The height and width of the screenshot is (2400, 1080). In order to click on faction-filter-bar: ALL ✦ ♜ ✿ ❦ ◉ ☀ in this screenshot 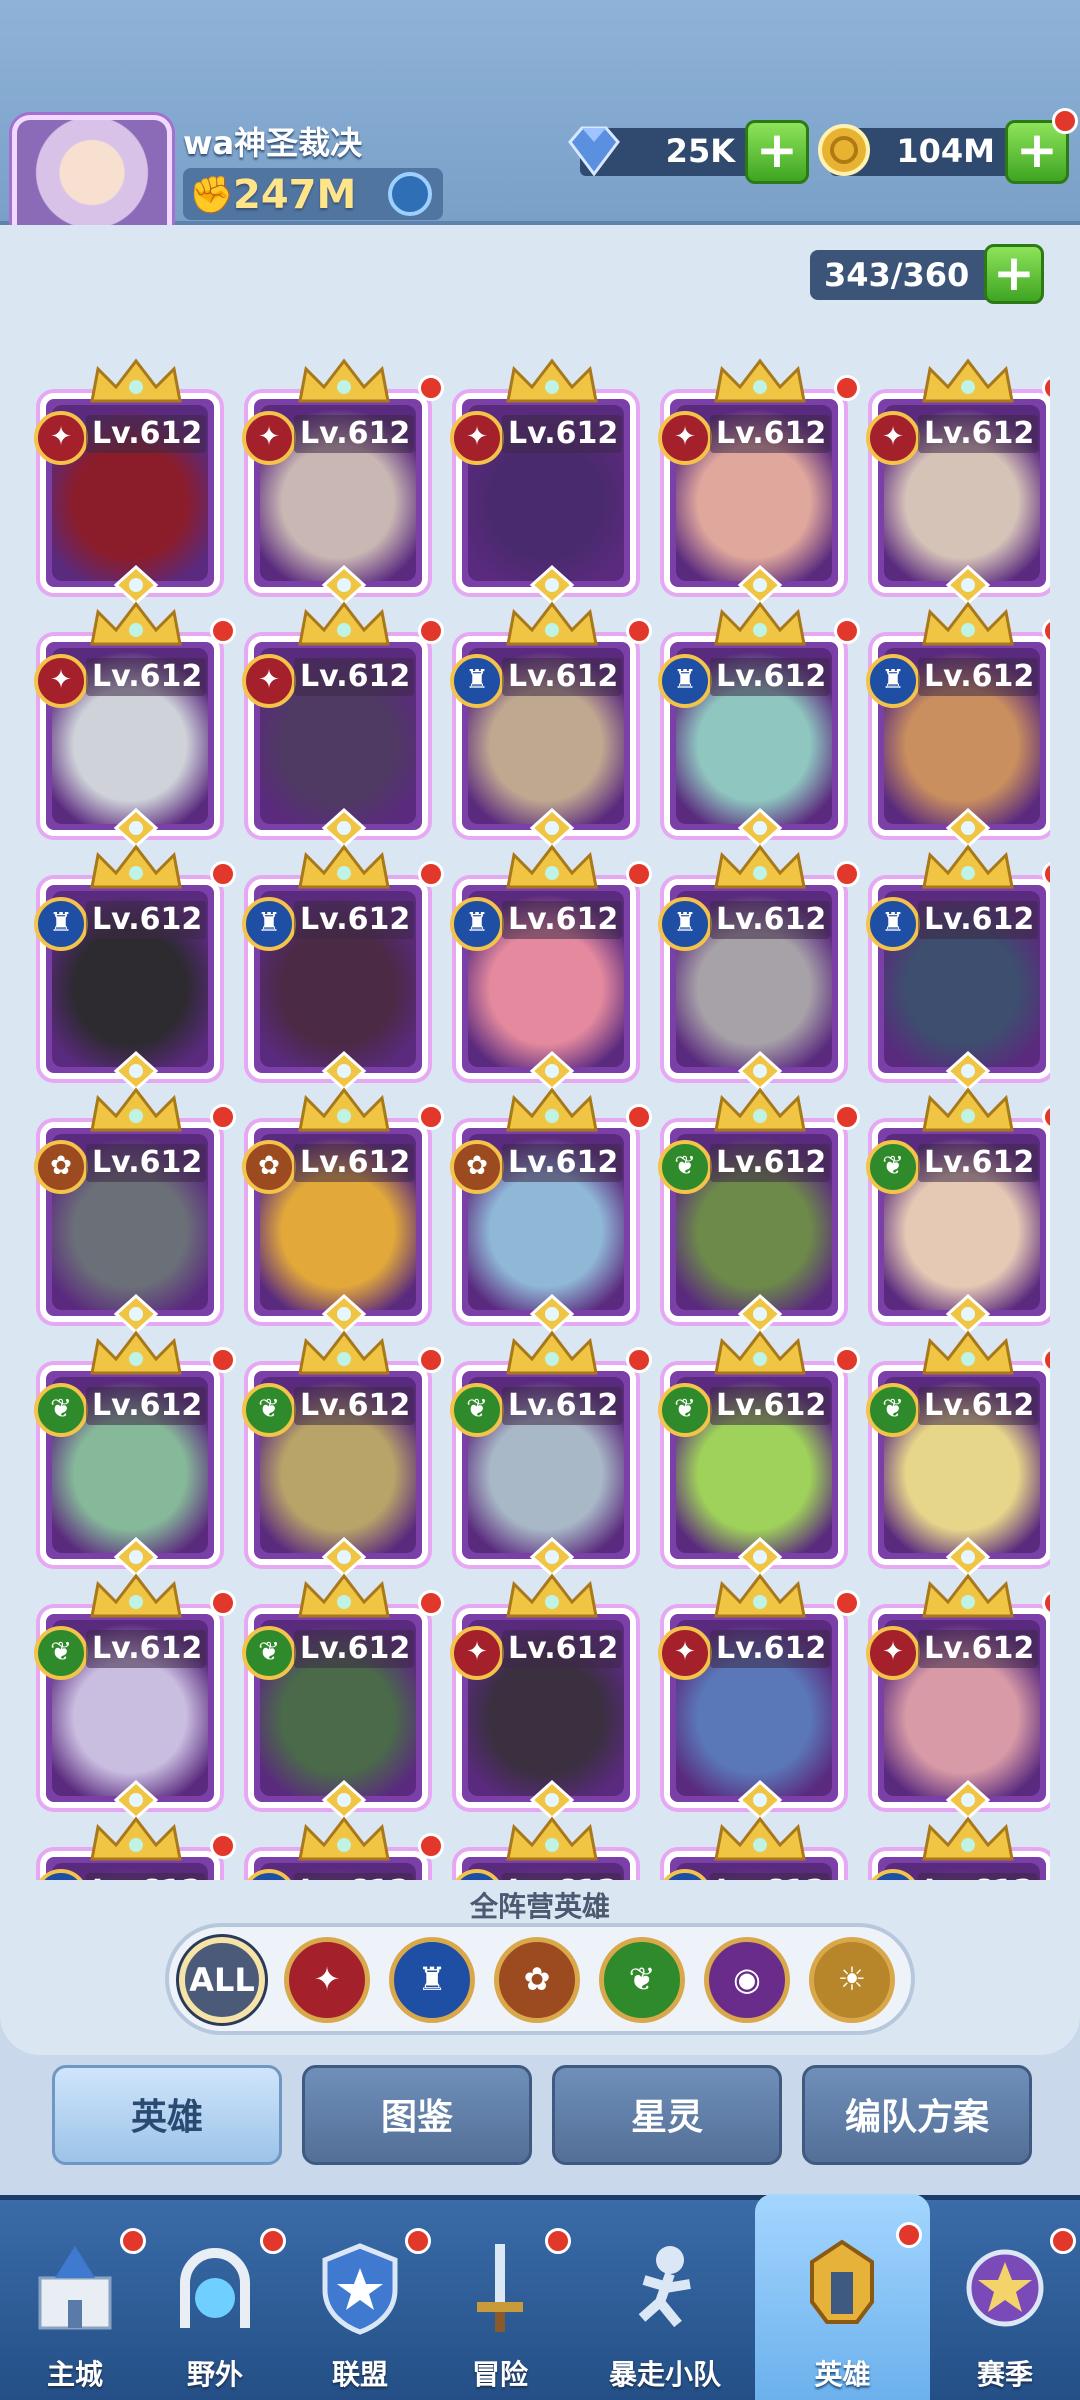, I will do `click(540, 1979)`.